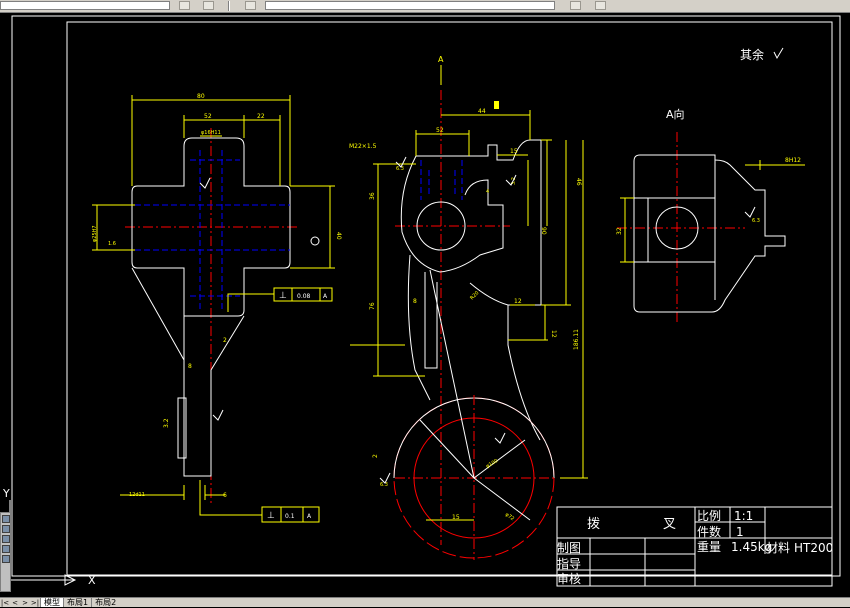 The width and height of the screenshot is (850, 608). I want to click on main-dim-8: 8, so click(415, 301).